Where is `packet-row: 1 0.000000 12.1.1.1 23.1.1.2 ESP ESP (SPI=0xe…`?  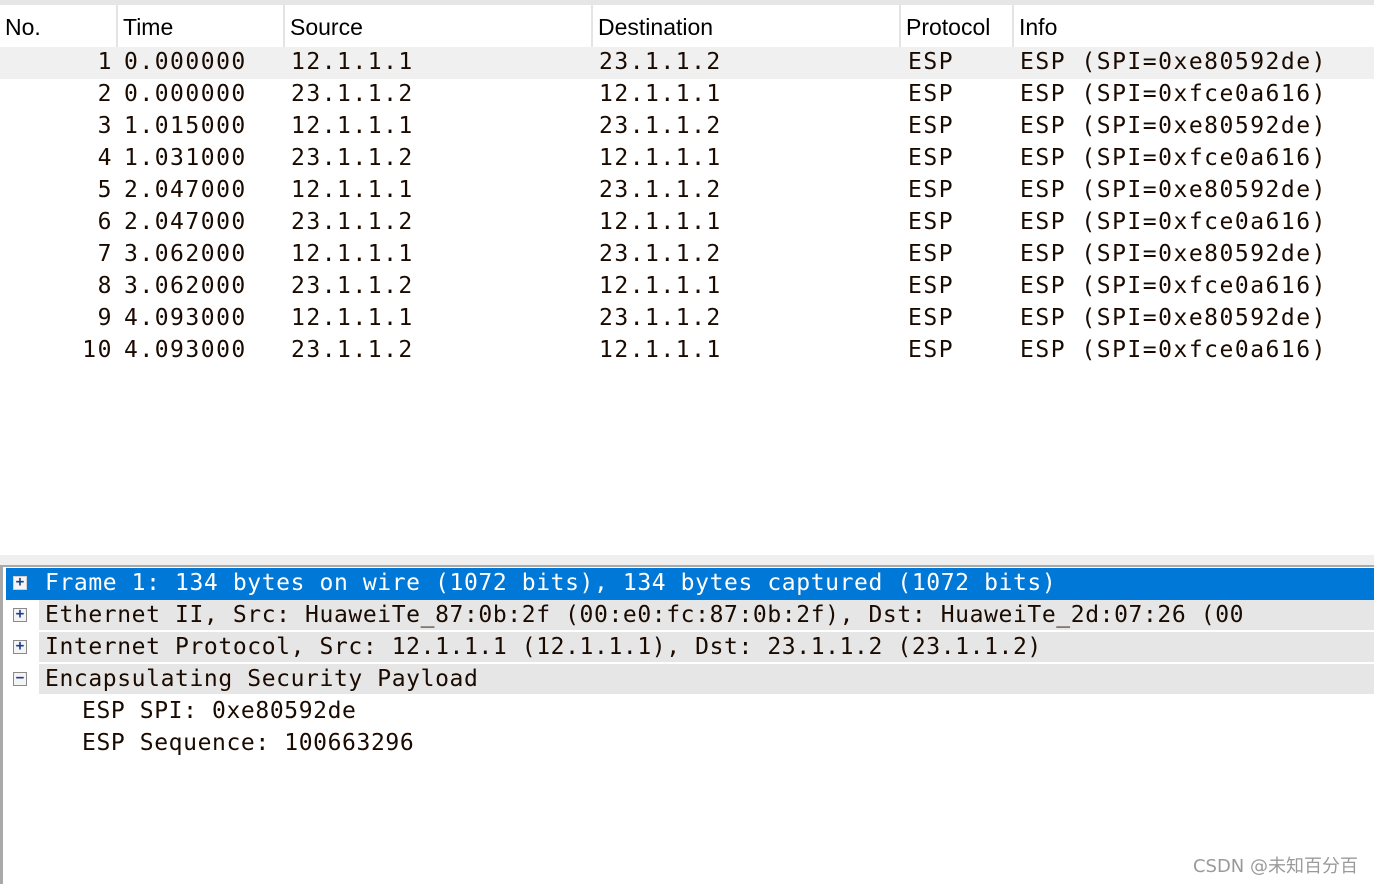 packet-row: 1 0.000000 12.1.1.1 23.1.1.2 ESP ESP (SPI=0xe… is located at coordinates (687, 63).